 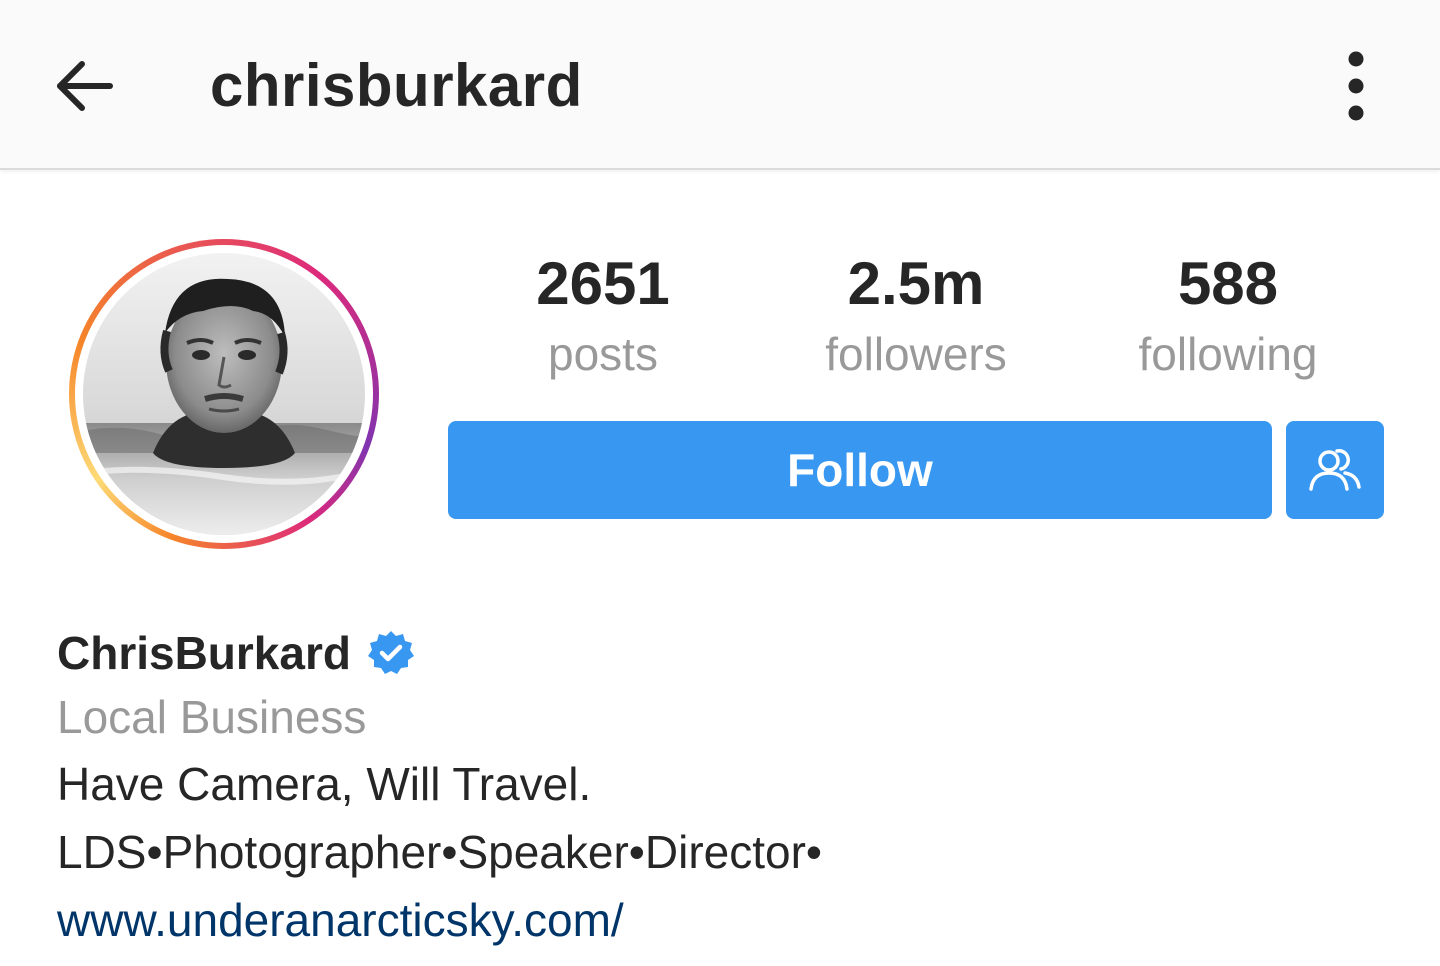 What do you see at coordinates (860, 470) in the screenshot?
I see `follow-button: Follow` at bounding box center [860, 470].